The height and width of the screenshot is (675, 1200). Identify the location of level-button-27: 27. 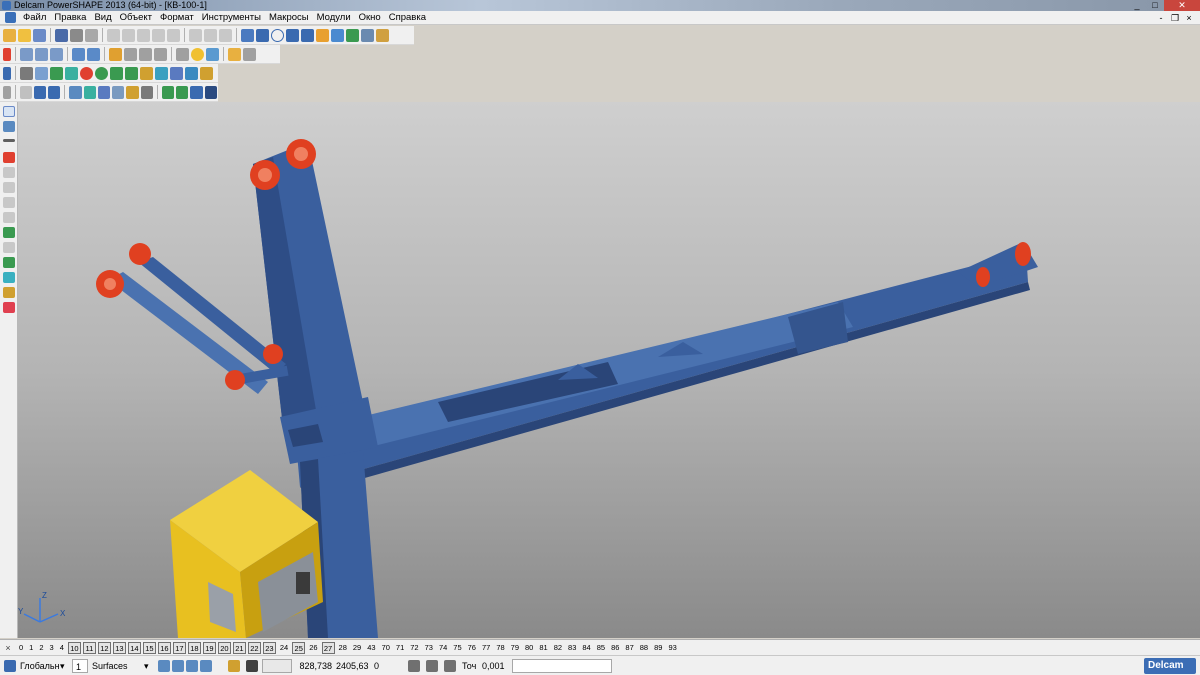
(328, 647).